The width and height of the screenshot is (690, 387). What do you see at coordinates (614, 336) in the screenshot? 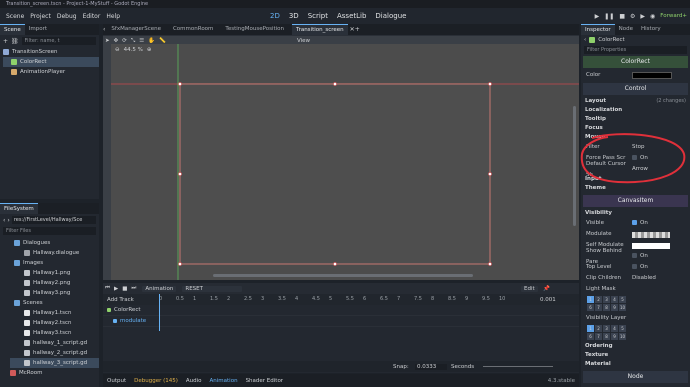
I see `visibility-layer-bit: 9` at bounding box center [614, 336].